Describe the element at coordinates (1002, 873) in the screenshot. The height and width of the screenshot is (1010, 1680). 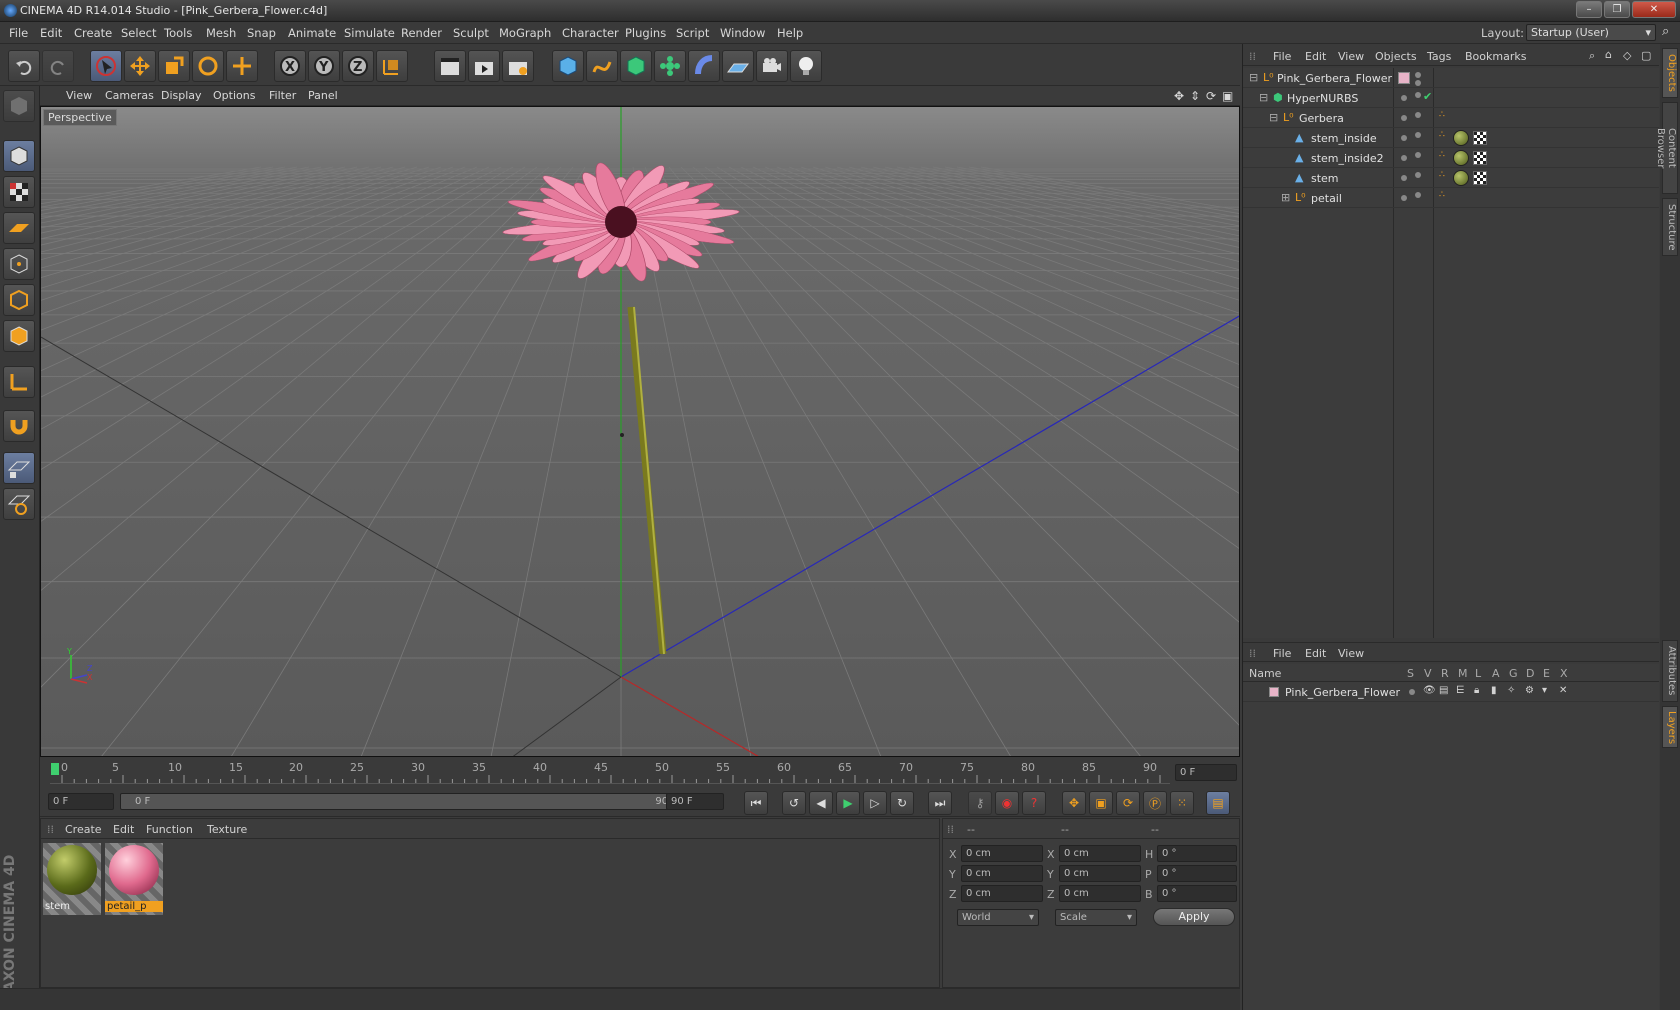
I see `position-y-field: 0 cm` at that location.